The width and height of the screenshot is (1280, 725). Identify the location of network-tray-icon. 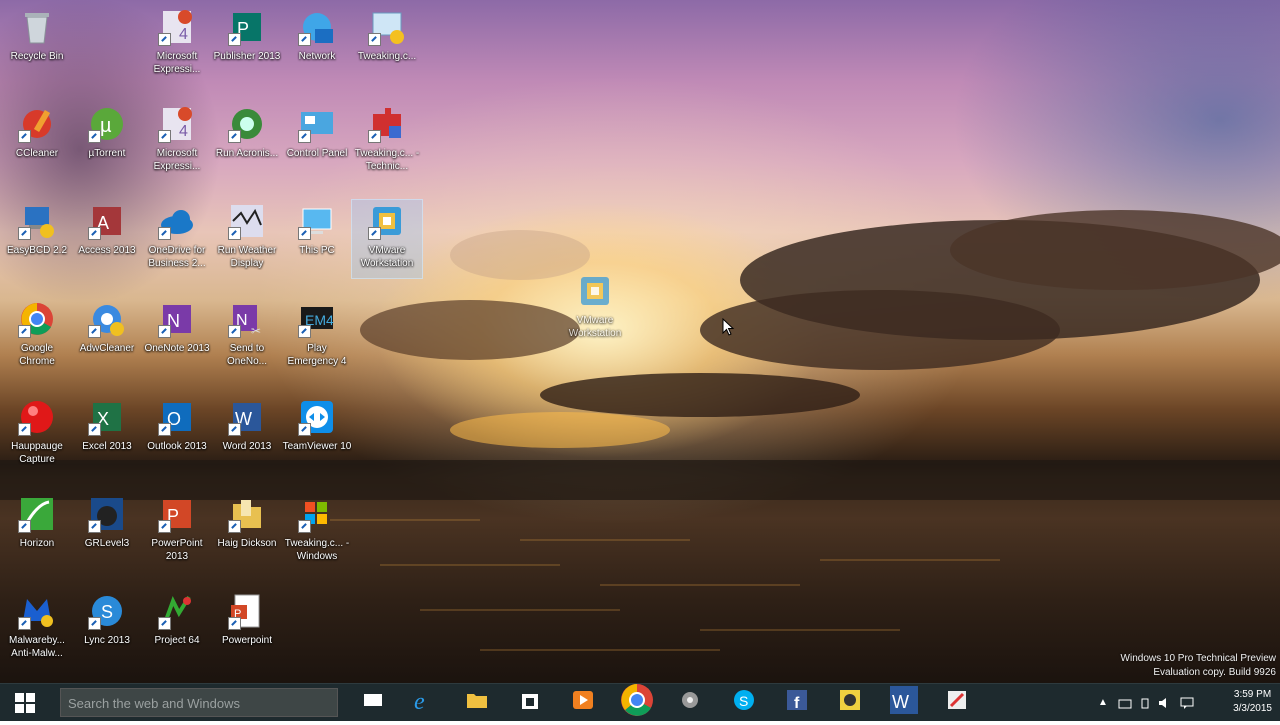
(1125, 703).